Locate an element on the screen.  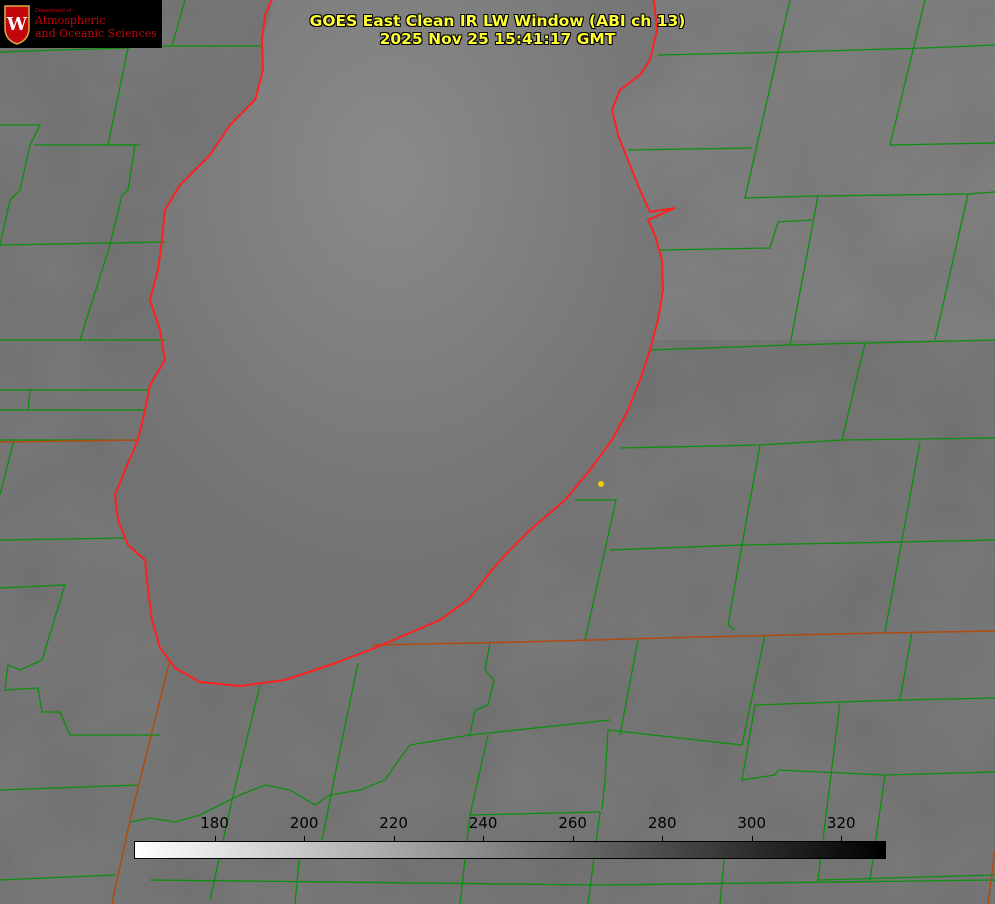
colorbar-tick-label: 320 is located at coordinates (841, 823).